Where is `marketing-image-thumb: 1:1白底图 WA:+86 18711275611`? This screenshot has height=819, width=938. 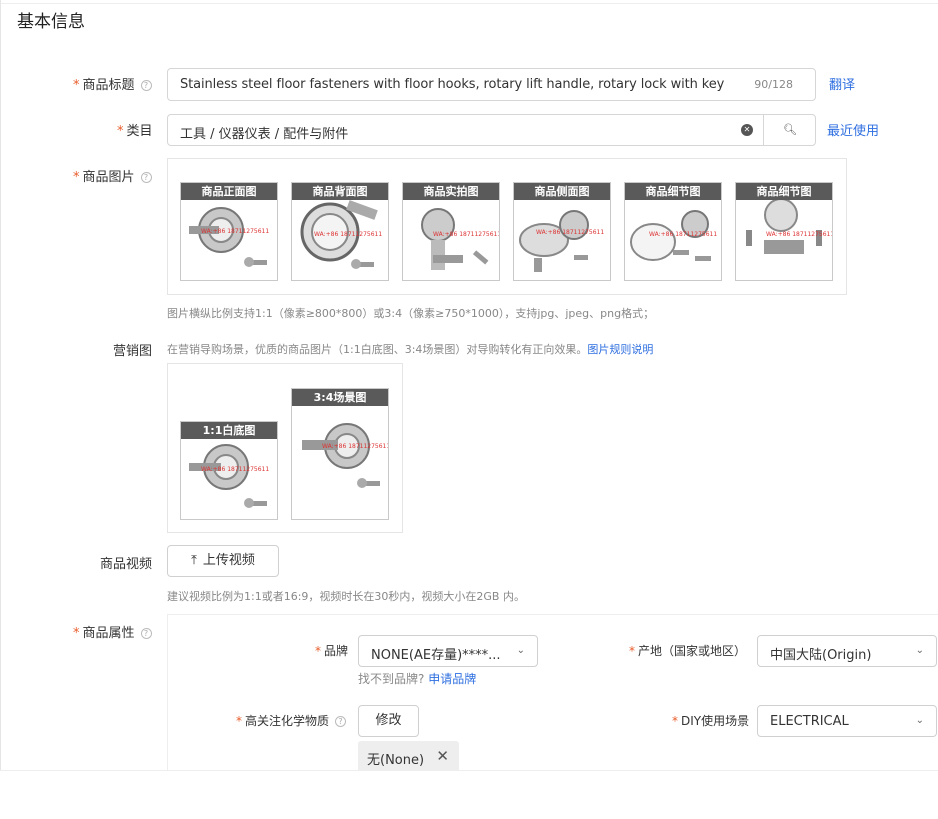 marketing-image-thumb: 1:1白底图 WA:+86 18711275611 is located at coordinates (229, 470).